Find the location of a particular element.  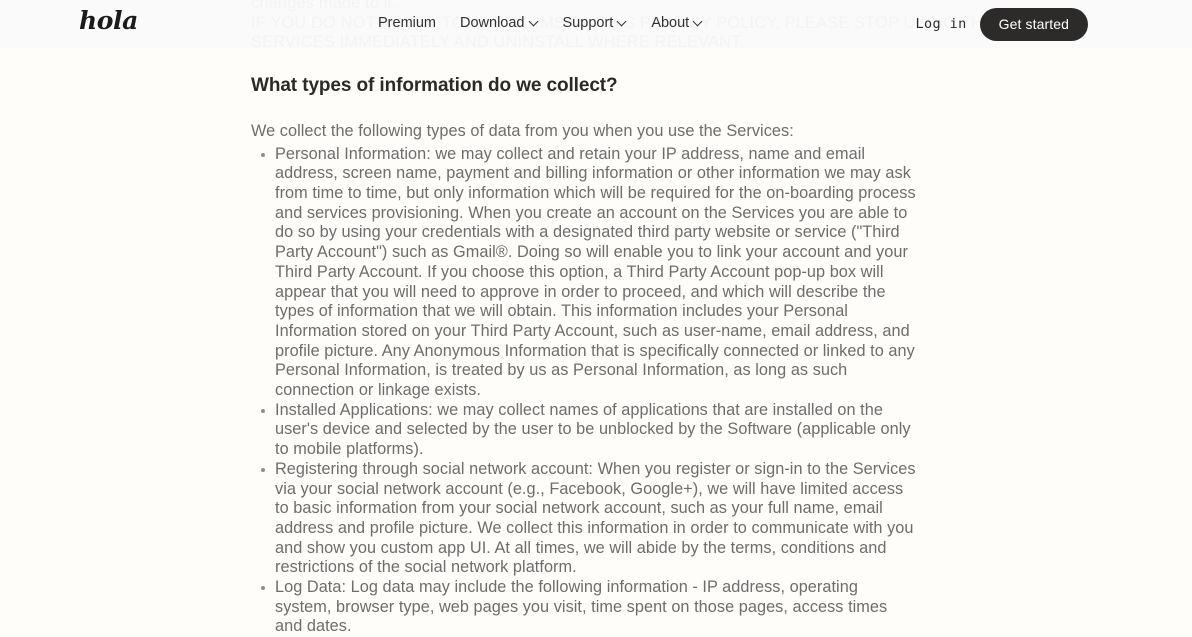

page-title: What types of information do we collect? is located at coordinates (434, 85).